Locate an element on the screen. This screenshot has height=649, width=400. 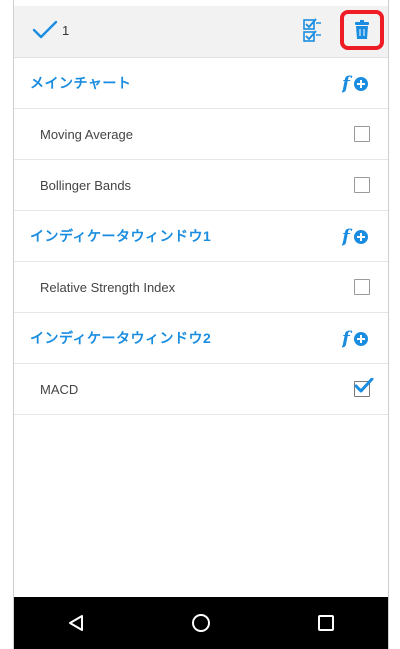
back-button is located at coordinates (76, 623).